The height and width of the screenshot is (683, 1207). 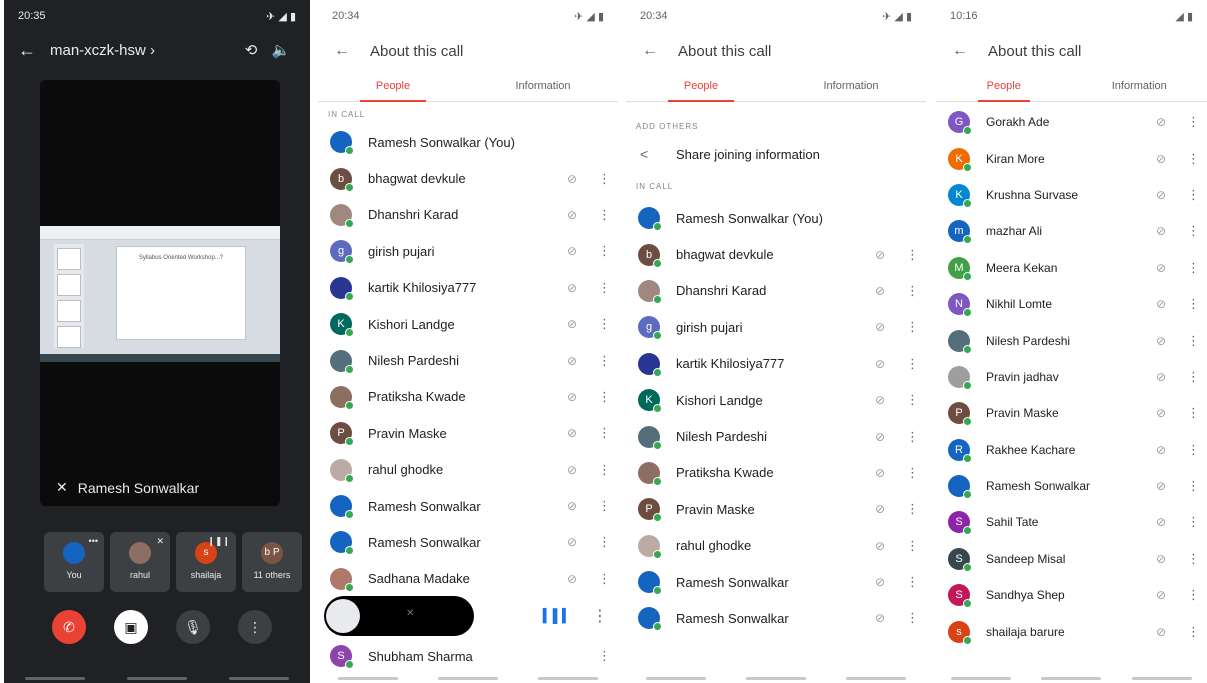 What do you see at coordinates (251, 50) in the screenshot?
I see `switch-camera-icon: ⟲` at bounding box center [251, 50].